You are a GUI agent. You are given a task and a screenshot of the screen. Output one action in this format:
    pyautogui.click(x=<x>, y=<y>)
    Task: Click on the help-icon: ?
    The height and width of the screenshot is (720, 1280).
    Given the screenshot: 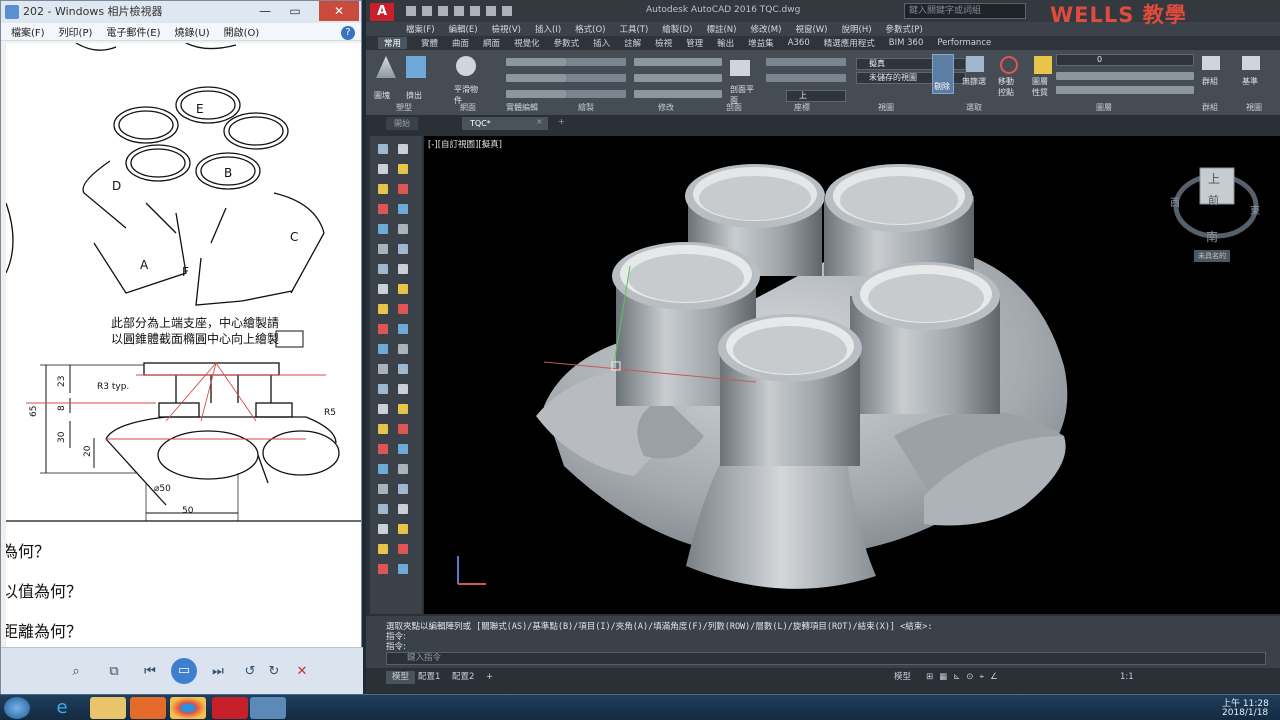 What is the action you would take?
    pyautogui.click(x=348, y=33)
    